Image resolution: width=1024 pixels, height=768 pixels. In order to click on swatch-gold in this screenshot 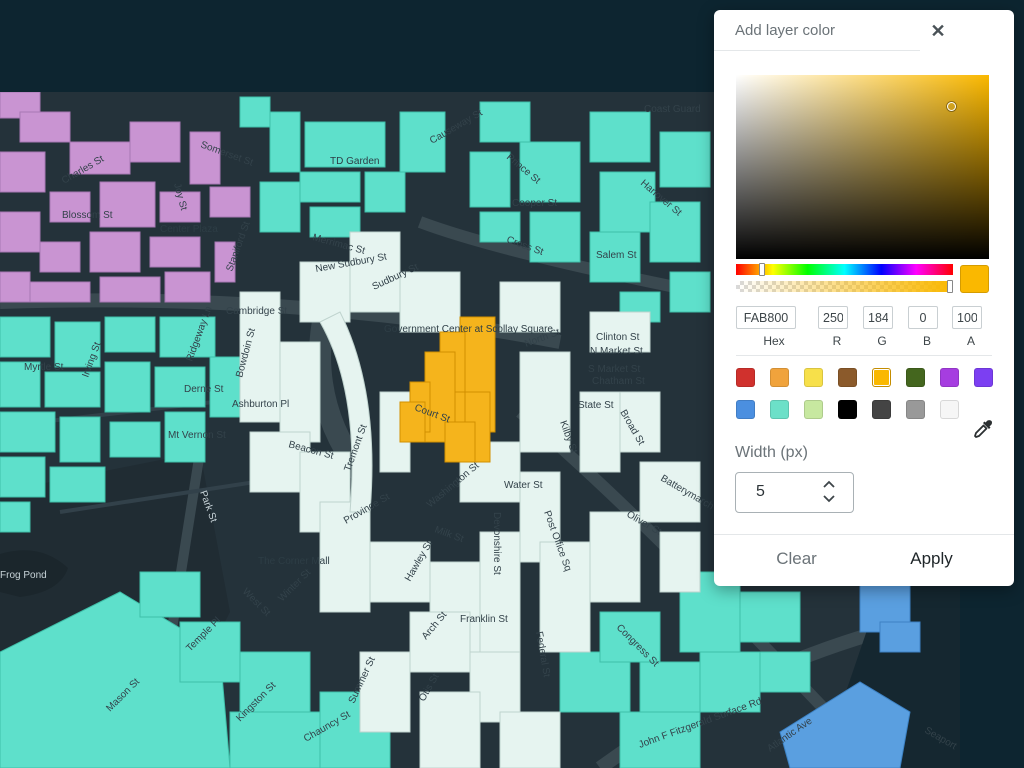, I will do `click(881, 377)`.